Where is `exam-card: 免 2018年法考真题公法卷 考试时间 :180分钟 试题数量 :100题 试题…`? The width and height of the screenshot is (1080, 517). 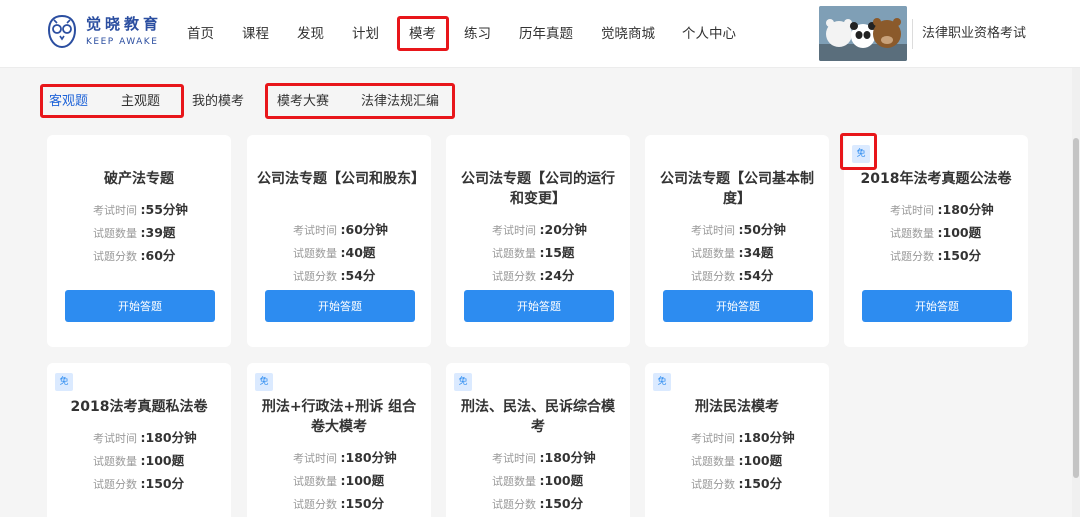
exam-card: 免 2018年法考真题公法卷 考试时间 :180分钟 试题数量 :100题 试题… is located at coordinates (934, 240).